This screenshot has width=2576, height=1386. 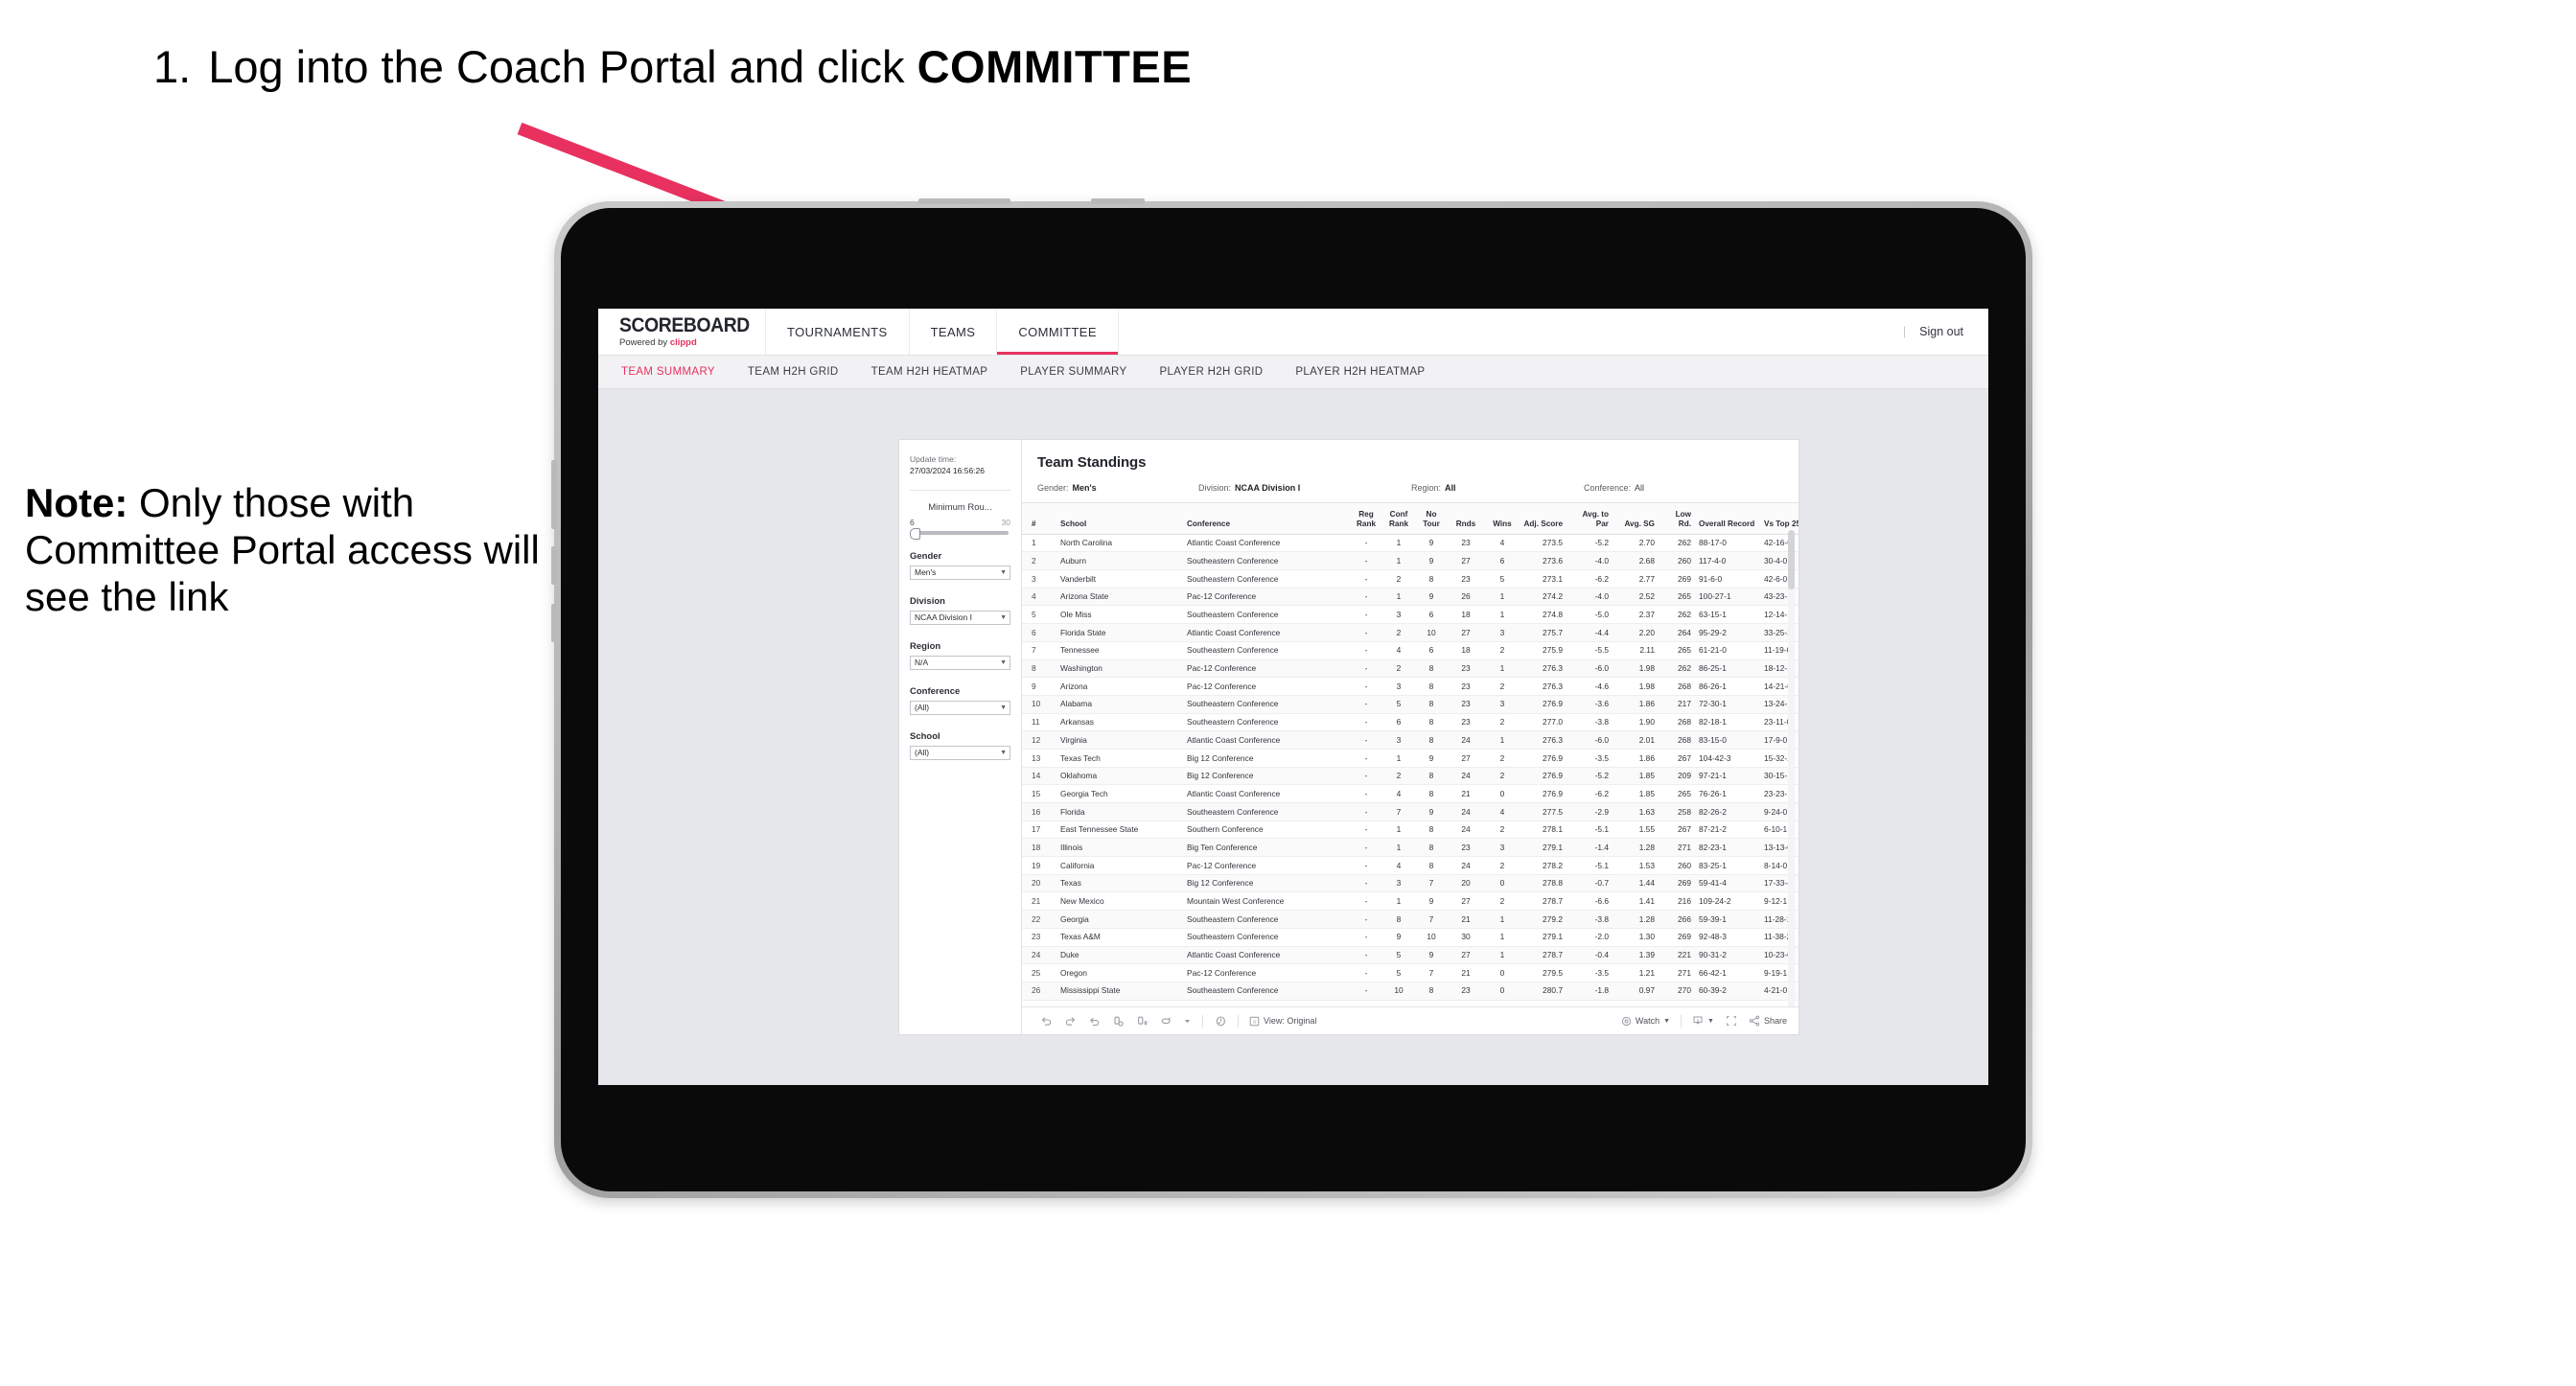 I want to click on brand-logo: SCOREBOARD Powered by clippd, so click(x=682, y=332).